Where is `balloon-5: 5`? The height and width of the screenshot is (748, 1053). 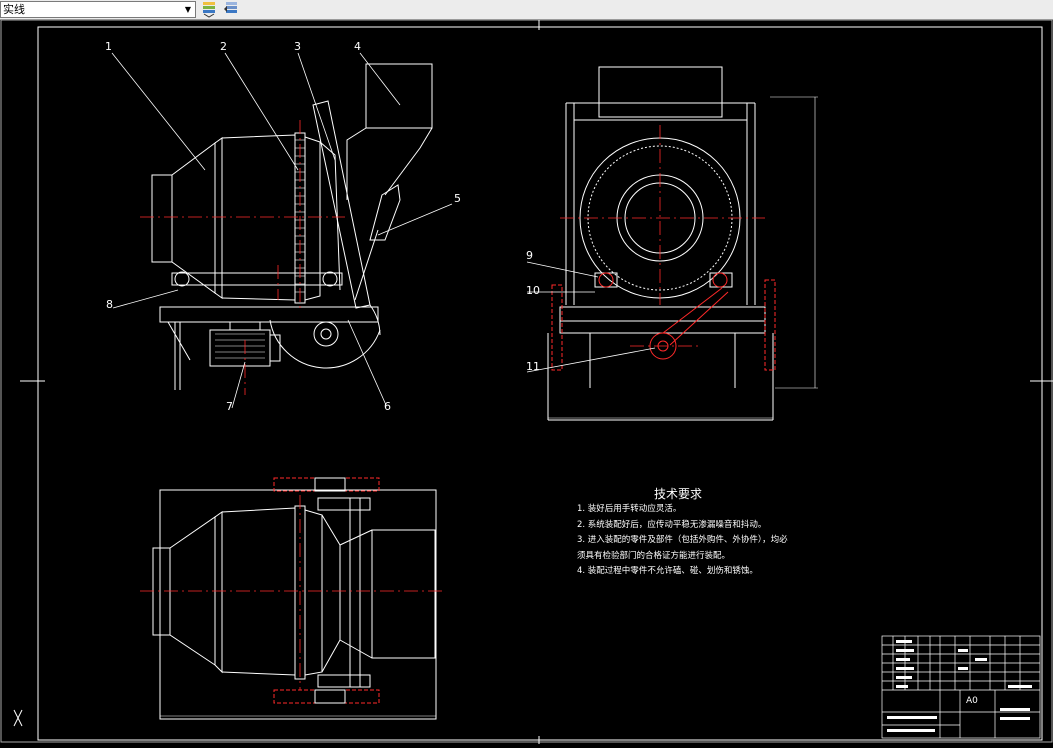 balloon-5: 5 is located at coordinates (457, 198).